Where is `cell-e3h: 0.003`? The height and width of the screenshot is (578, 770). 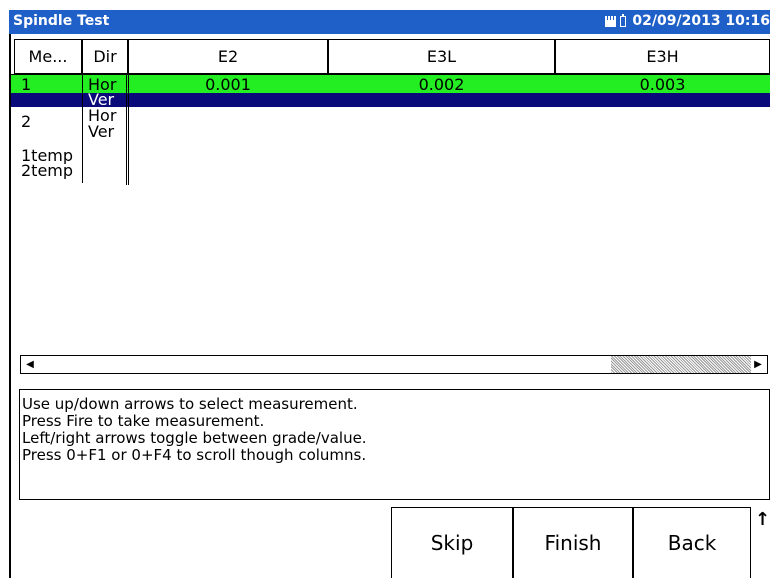
cell-e3h: 0.003 is located at coordinates (662, 85).